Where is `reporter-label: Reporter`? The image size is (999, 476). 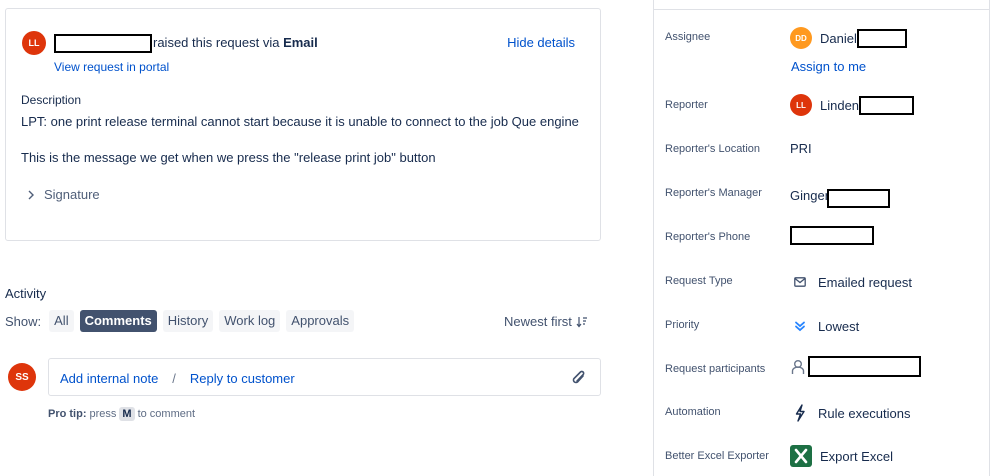 reporter-label: Reporter is located at coordinates (686, 105).